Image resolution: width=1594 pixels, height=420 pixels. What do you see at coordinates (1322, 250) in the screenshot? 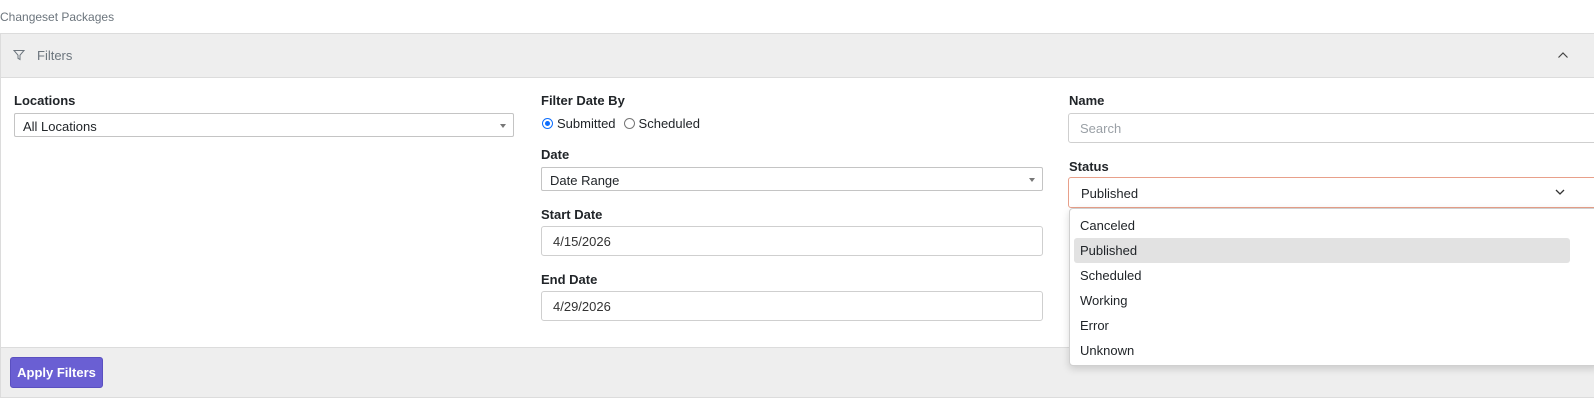
I see `status-option-published: Published` at bounding box center [1322, 250].